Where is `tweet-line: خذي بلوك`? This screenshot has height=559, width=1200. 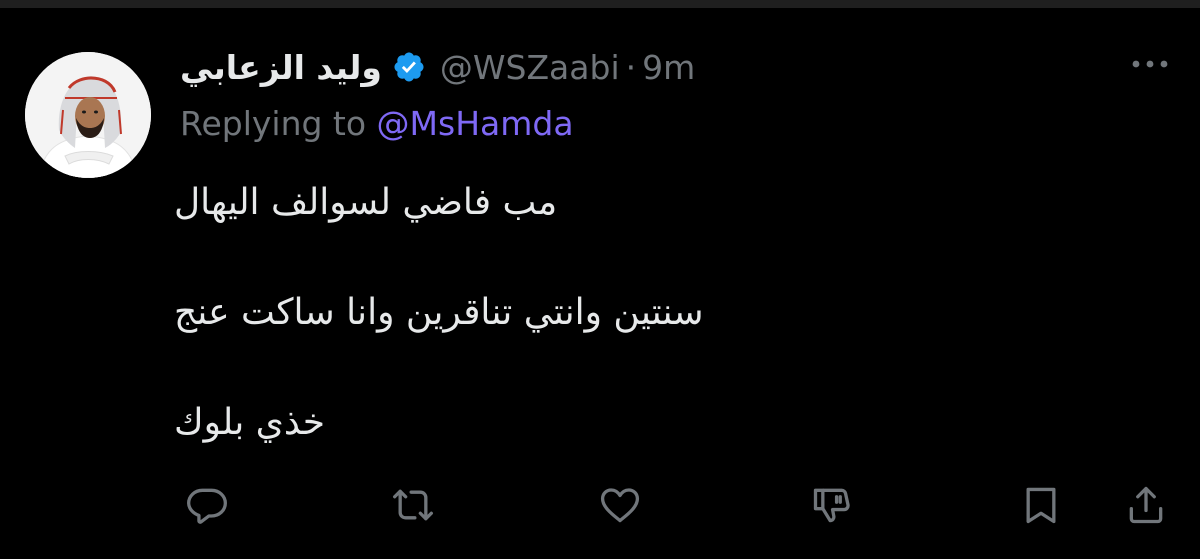
tweet-line: خذي بلوك is located at coordinates (249, 422).